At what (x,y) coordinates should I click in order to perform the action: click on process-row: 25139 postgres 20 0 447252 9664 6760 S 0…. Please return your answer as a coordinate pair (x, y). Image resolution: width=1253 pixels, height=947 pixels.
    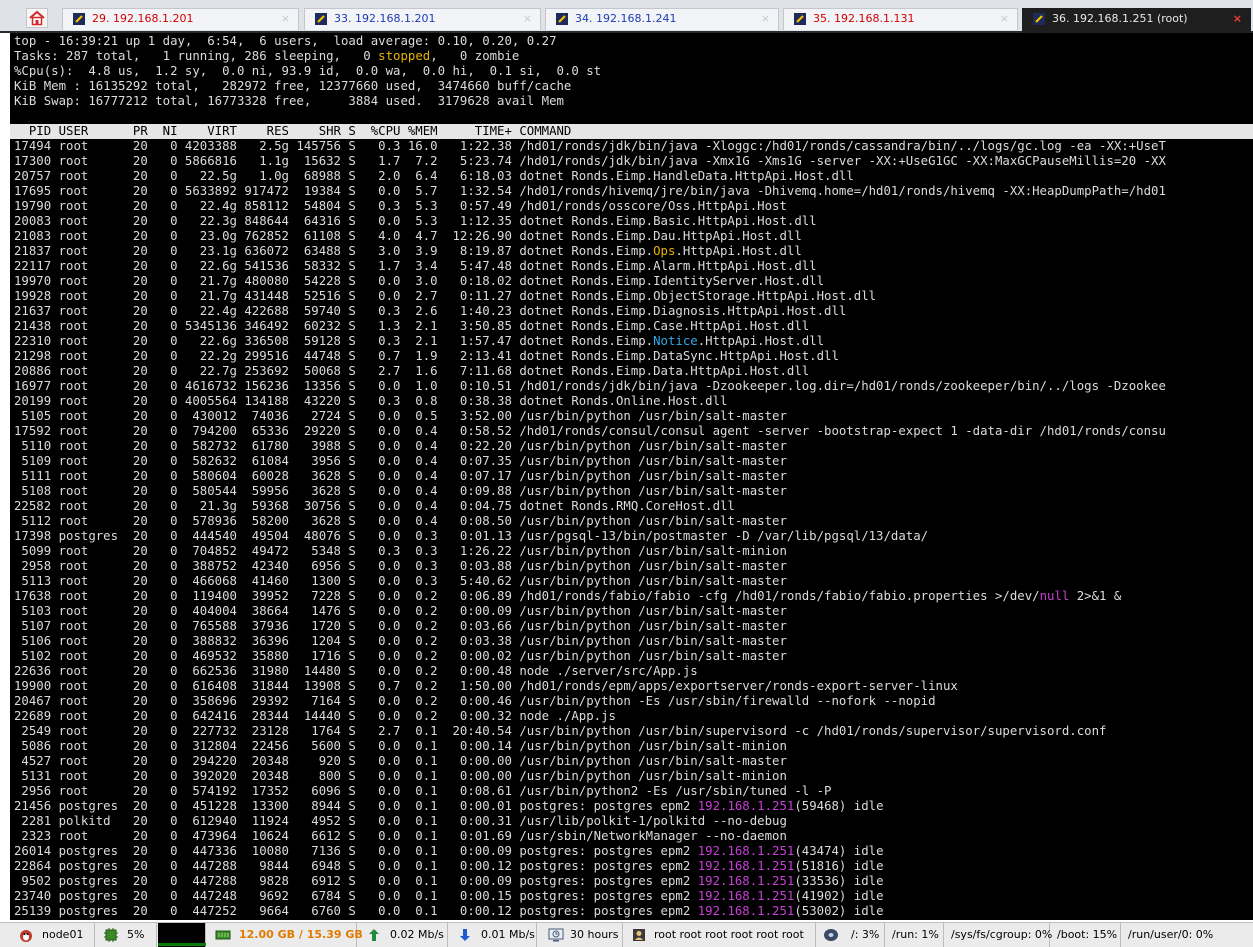
    Looking at the image, I should click on (449, 911).